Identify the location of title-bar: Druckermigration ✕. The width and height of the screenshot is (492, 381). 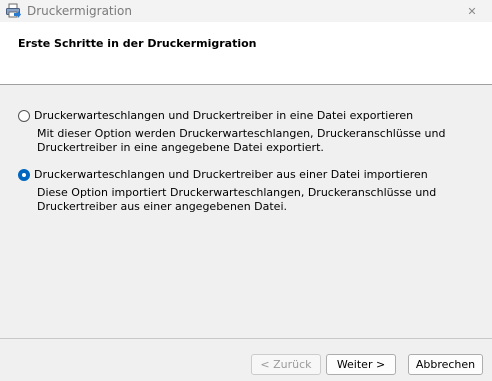
(246, 11).